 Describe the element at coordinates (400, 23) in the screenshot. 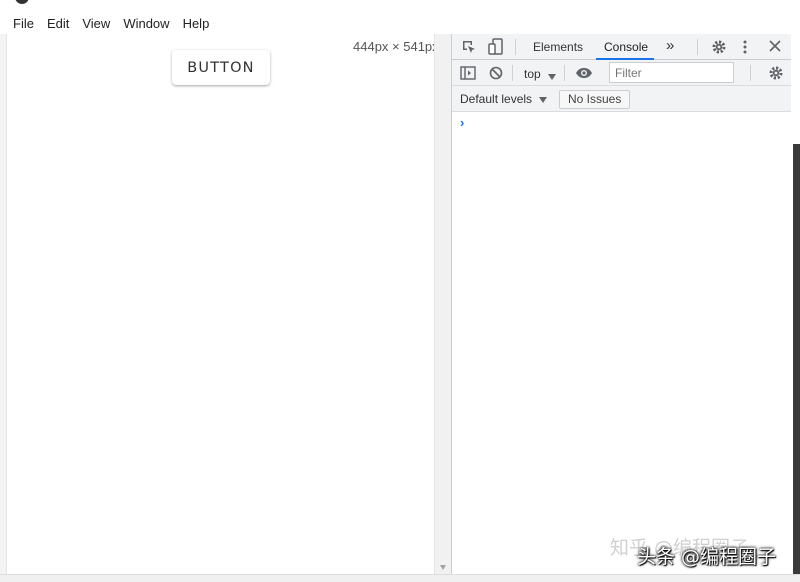

I see `menu-bar: File Edit View Window Help` at that location.